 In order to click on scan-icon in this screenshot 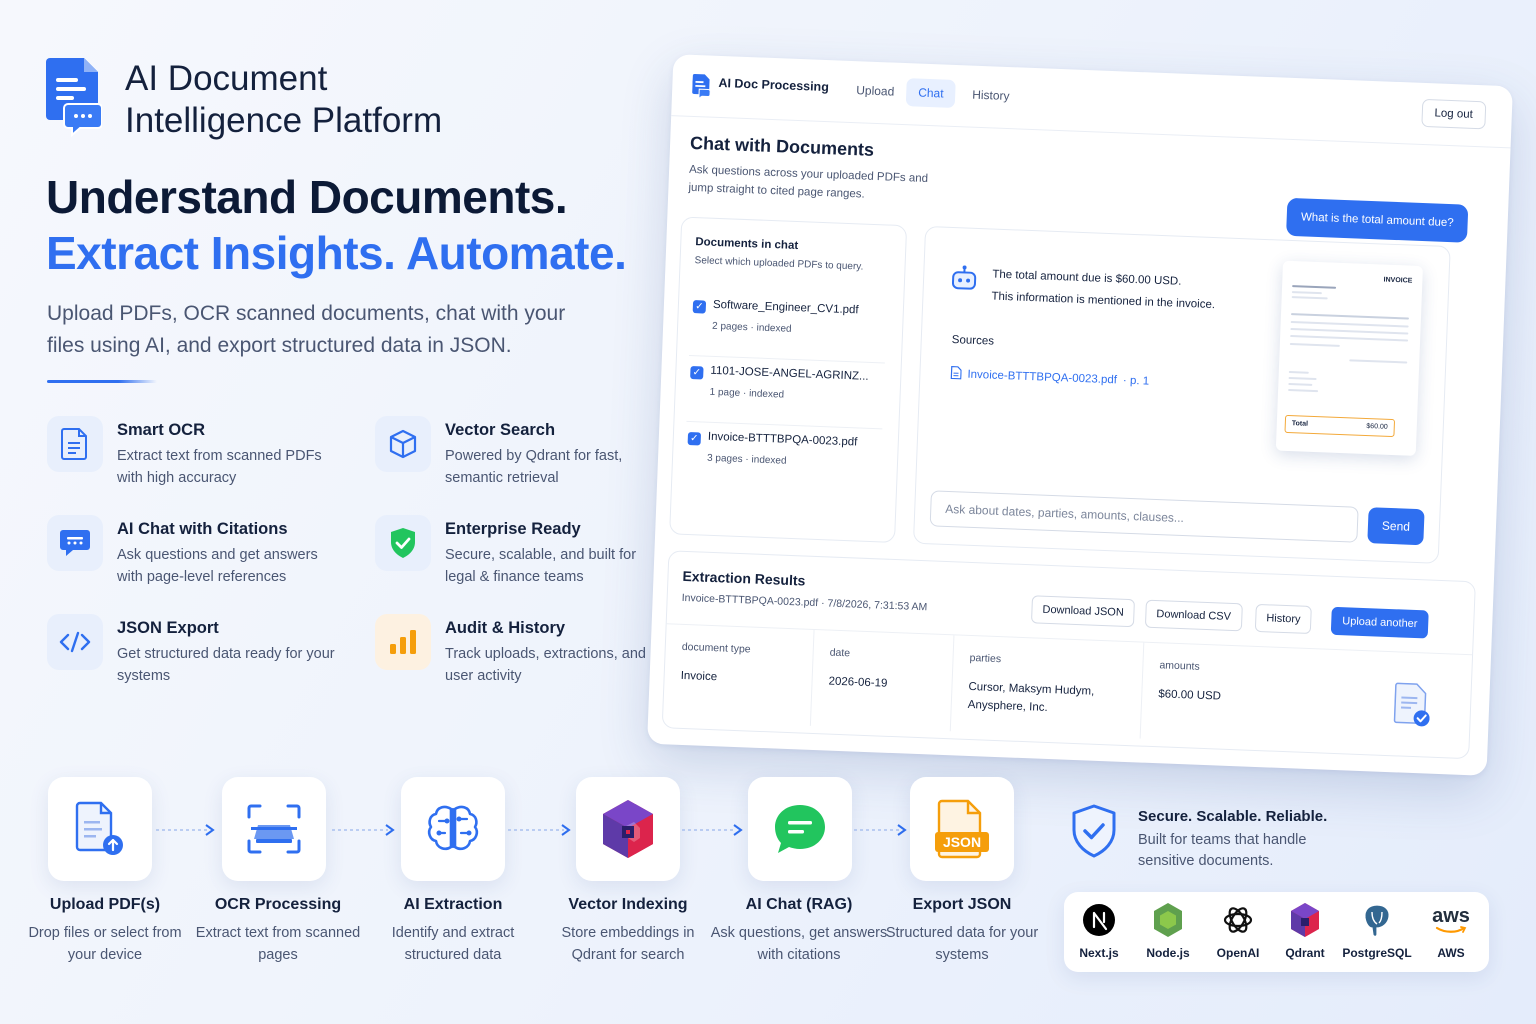, I will do `click(274, 829)`.